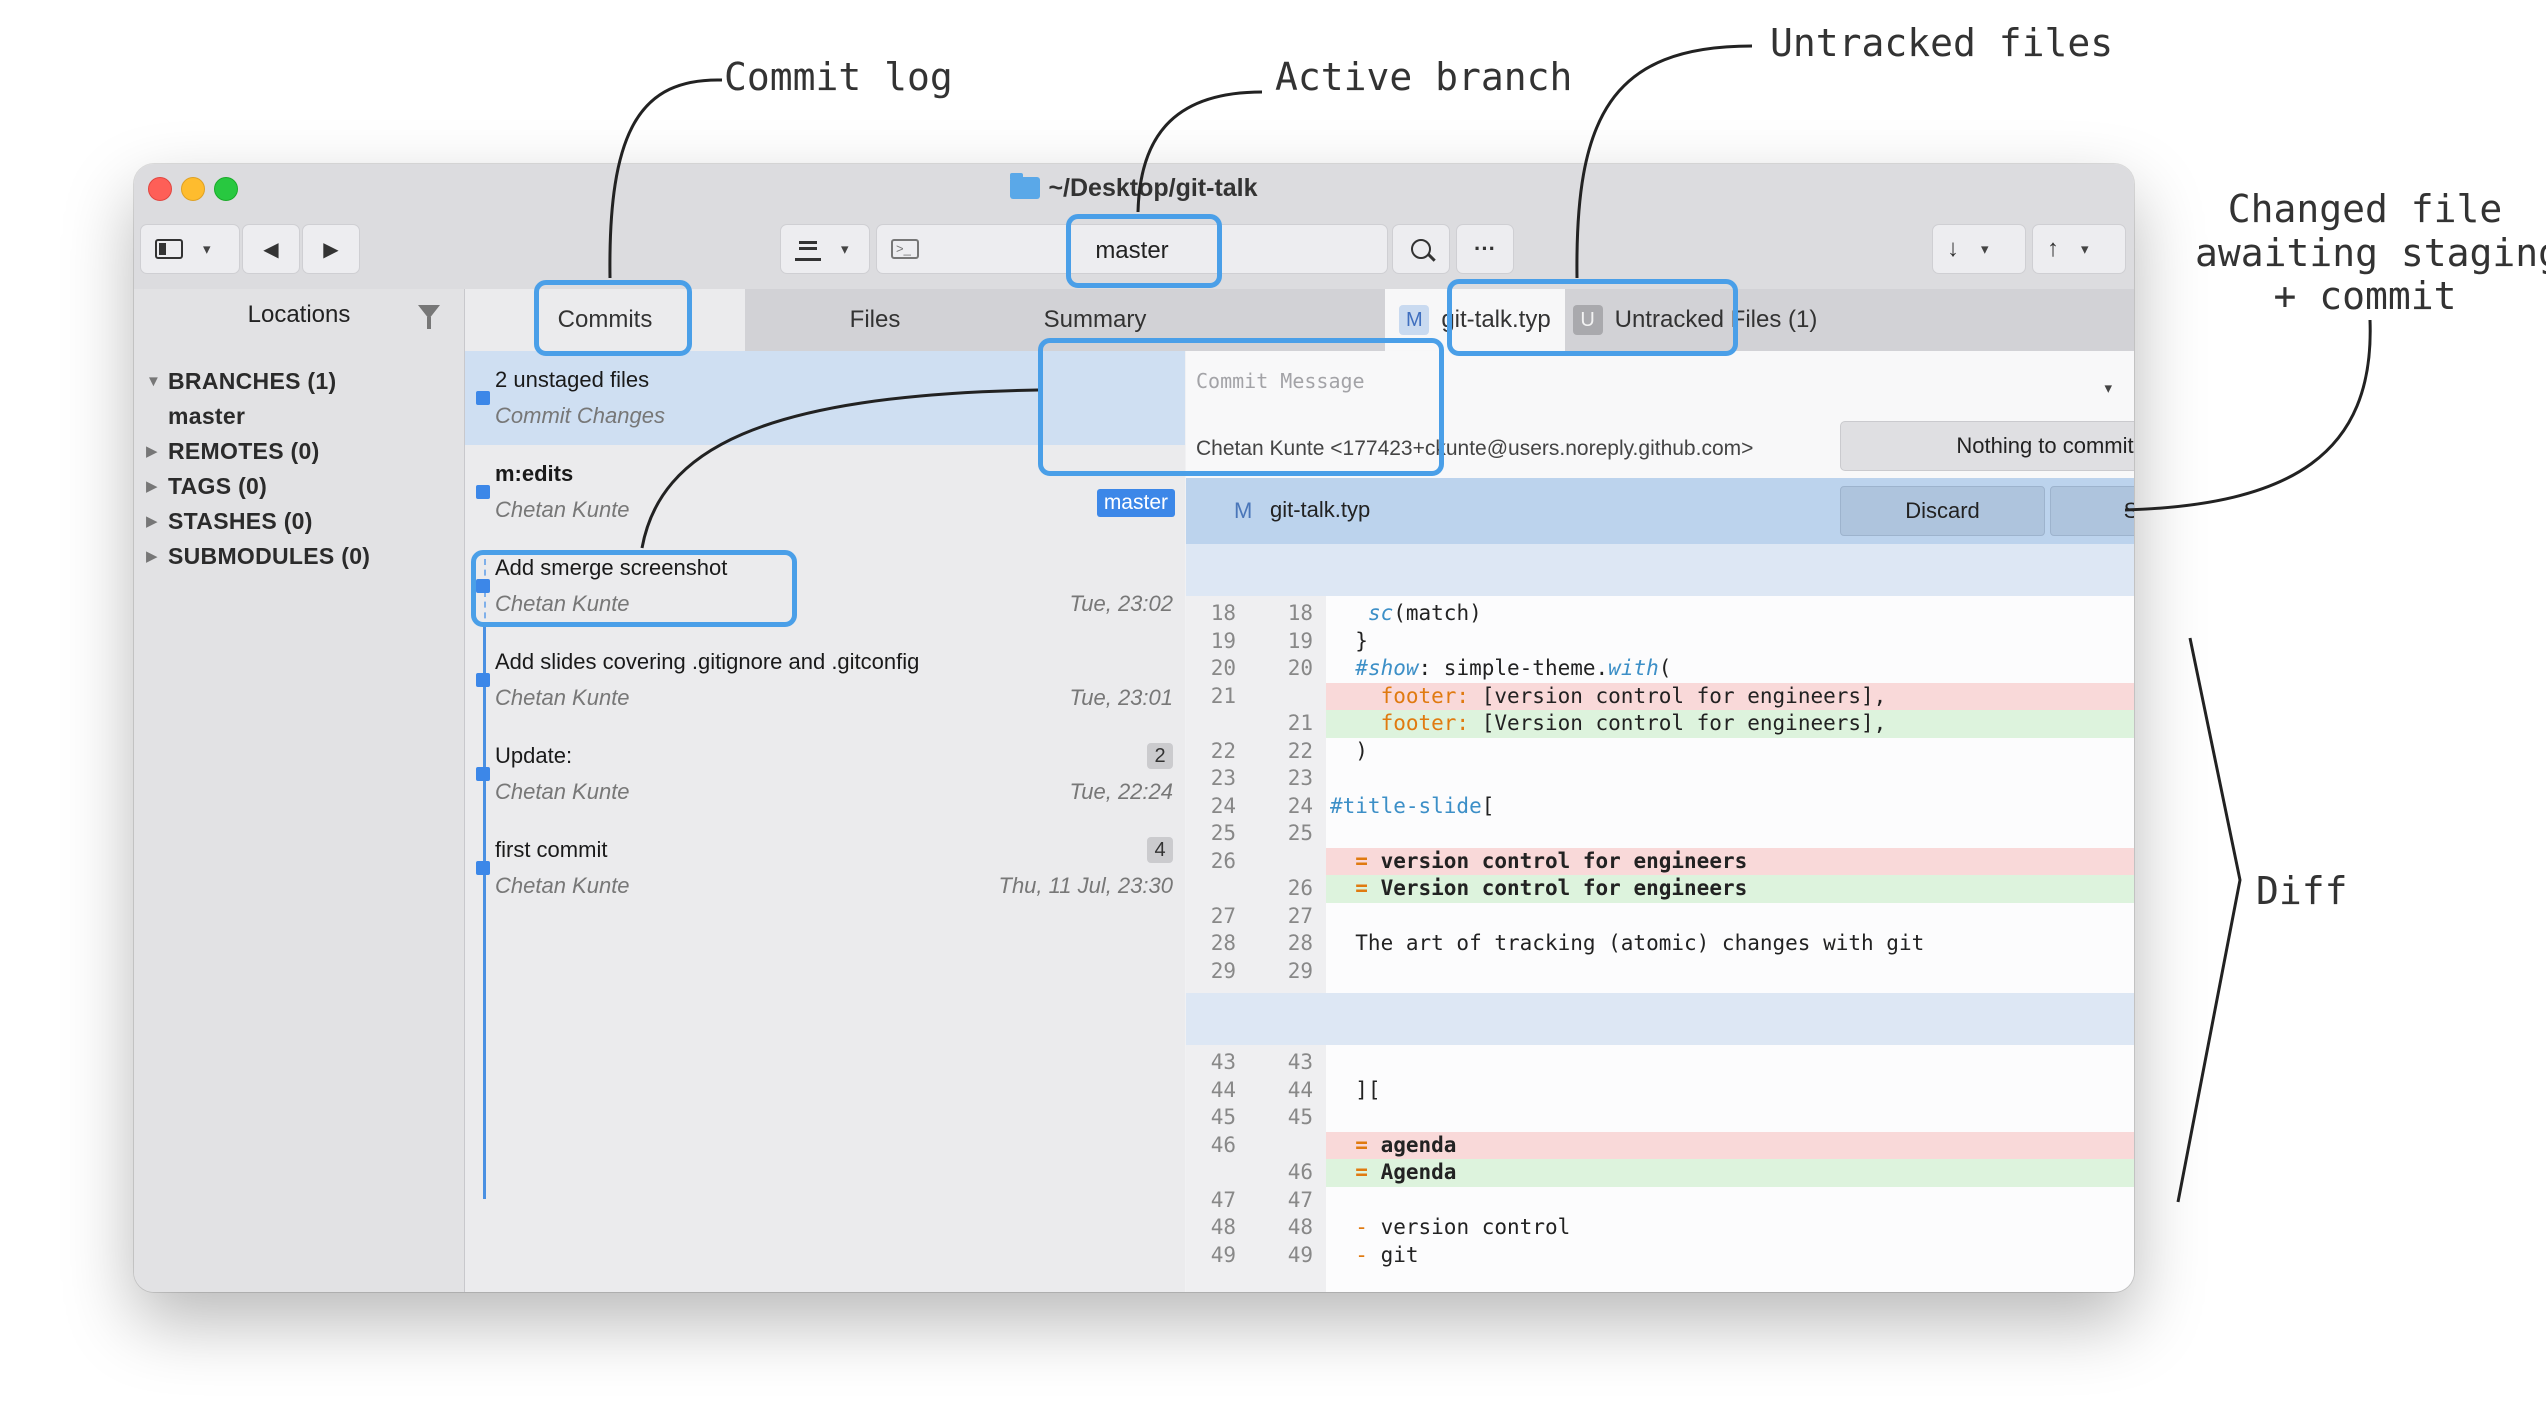 This screenshot has height=1408, width=2546. I want to click on new-line-number: 44, so click(1300, 1089).